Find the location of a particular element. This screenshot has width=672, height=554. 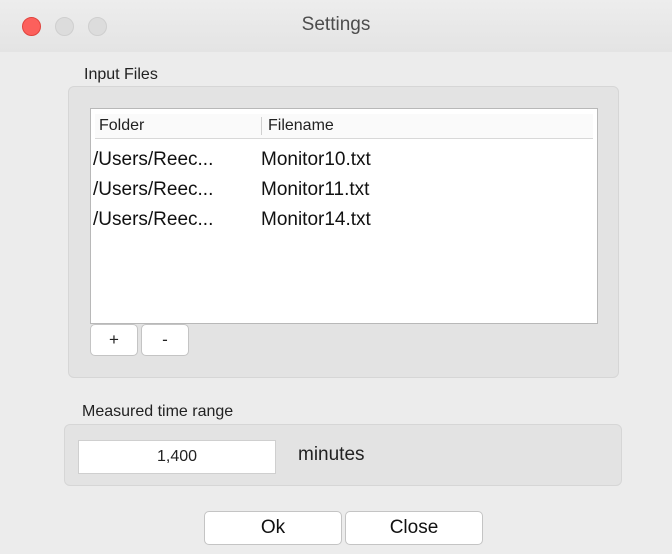

remove-file-button: - is located at coordinates (165, 340).